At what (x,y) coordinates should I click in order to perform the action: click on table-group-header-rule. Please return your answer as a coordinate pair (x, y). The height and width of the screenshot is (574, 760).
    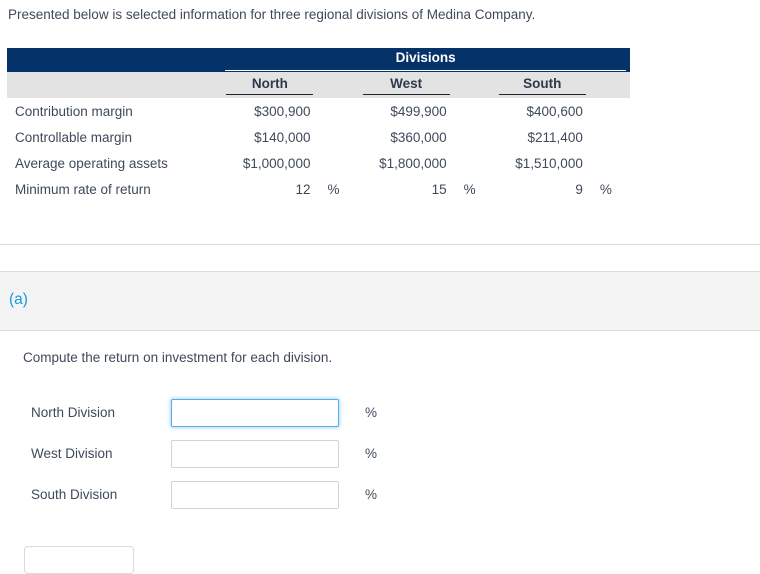
    Looking at the image, I should click on (425, 70).